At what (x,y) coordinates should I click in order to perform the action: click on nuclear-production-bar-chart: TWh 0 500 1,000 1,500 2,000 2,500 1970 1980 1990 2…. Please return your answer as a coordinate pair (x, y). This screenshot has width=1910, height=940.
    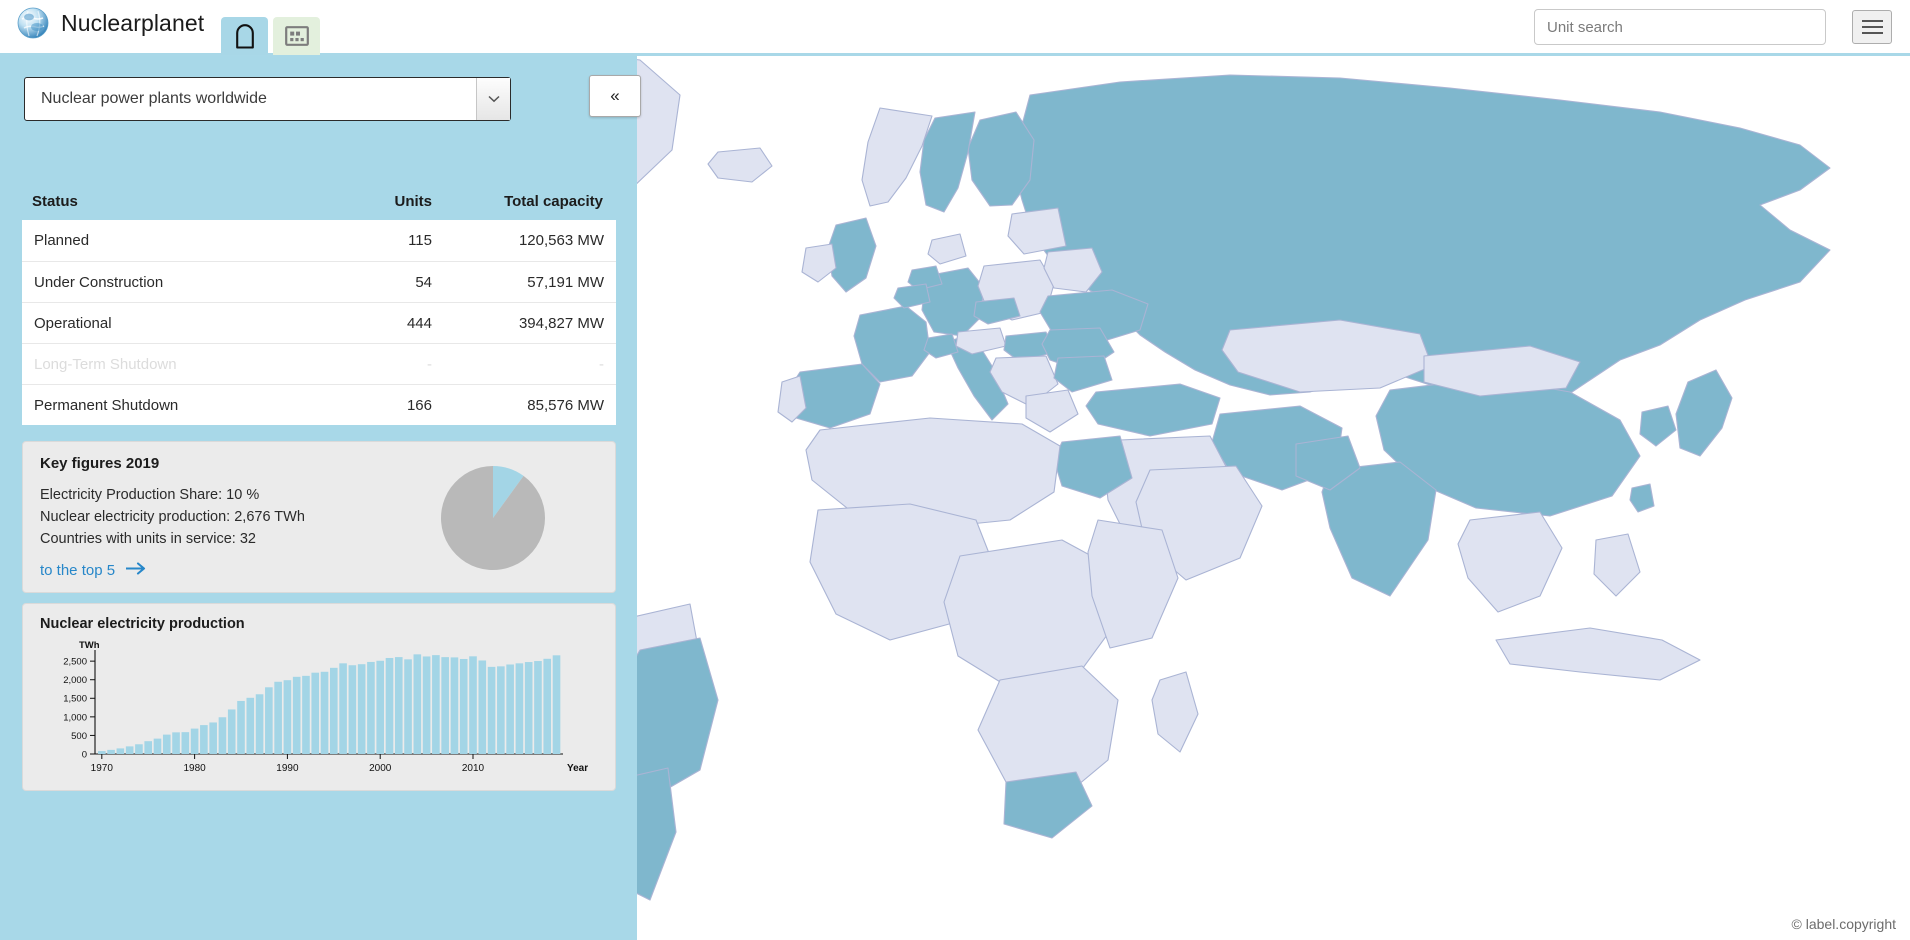
    Looking at the image, I should click on (325, 707).